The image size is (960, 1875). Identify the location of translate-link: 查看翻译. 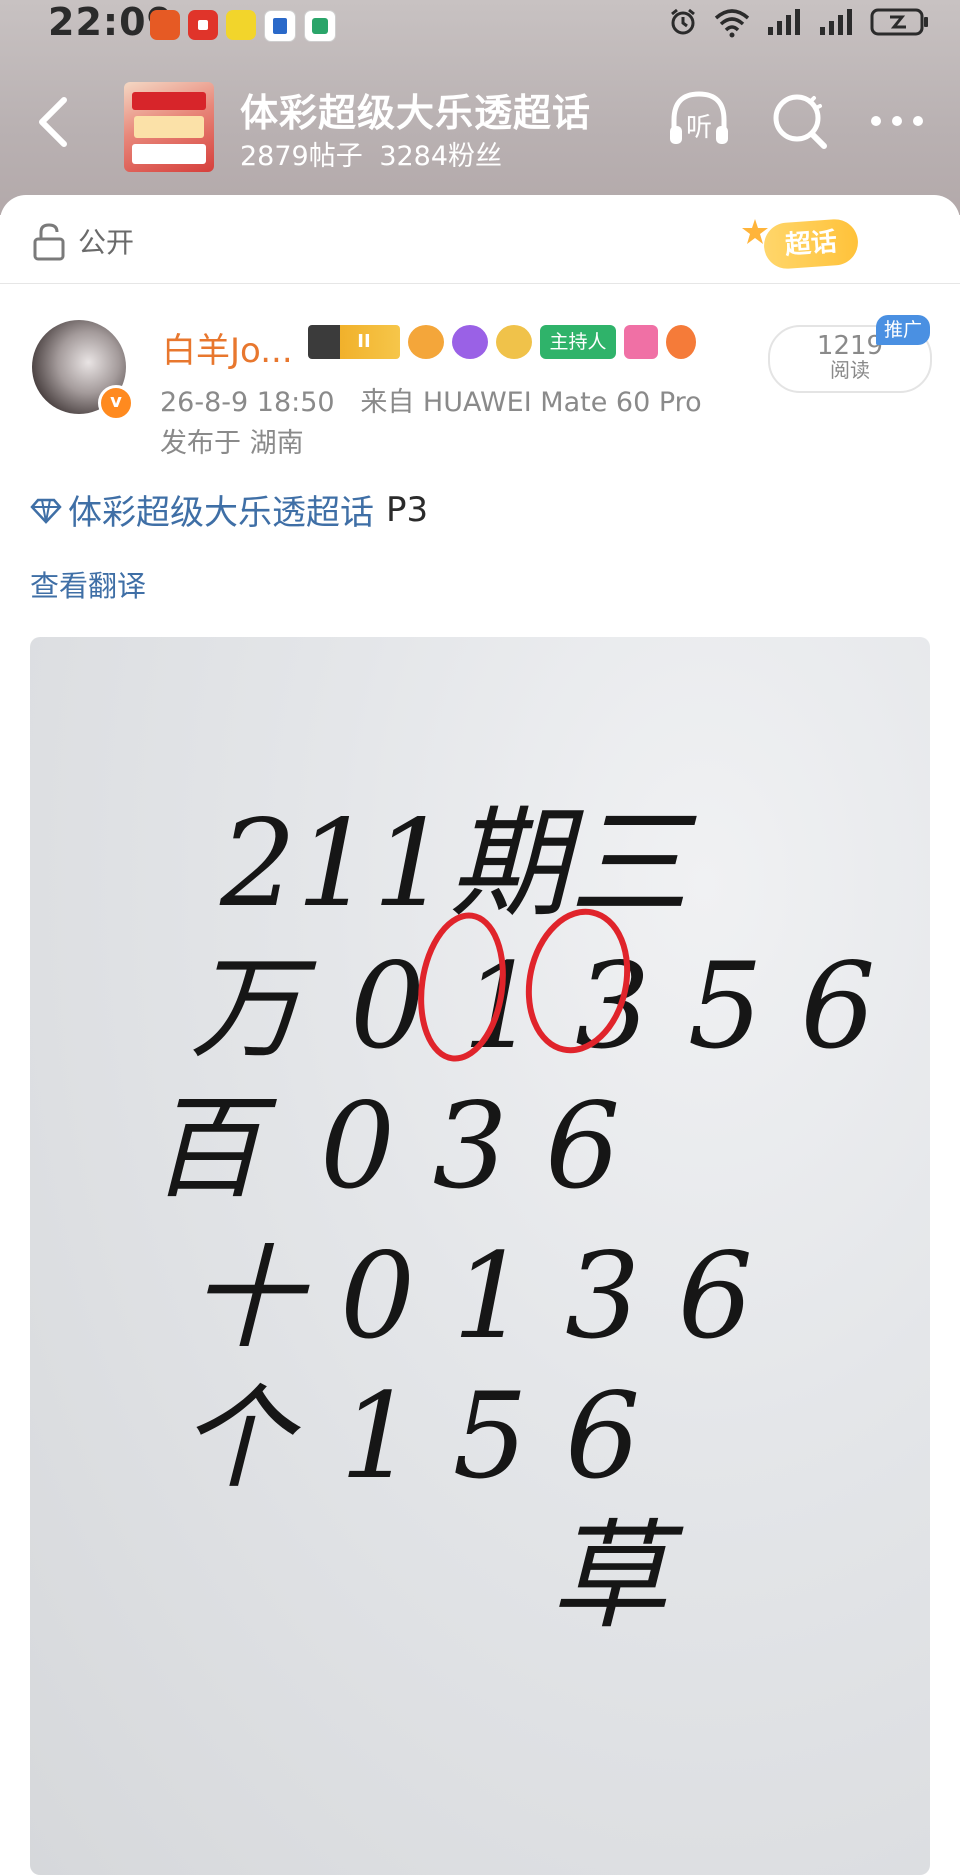
(88, 584).